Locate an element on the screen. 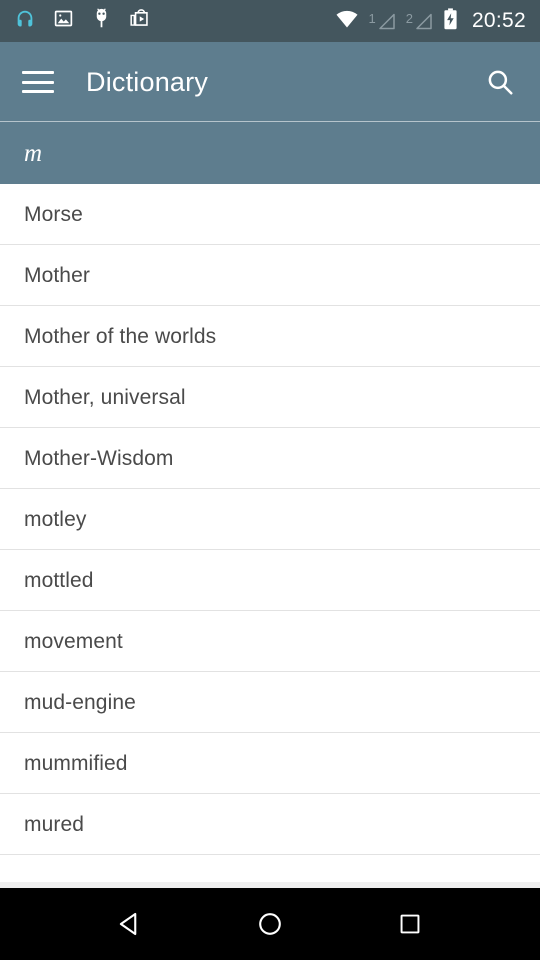  battery-charging-icon is located at coordinates (450, 21).